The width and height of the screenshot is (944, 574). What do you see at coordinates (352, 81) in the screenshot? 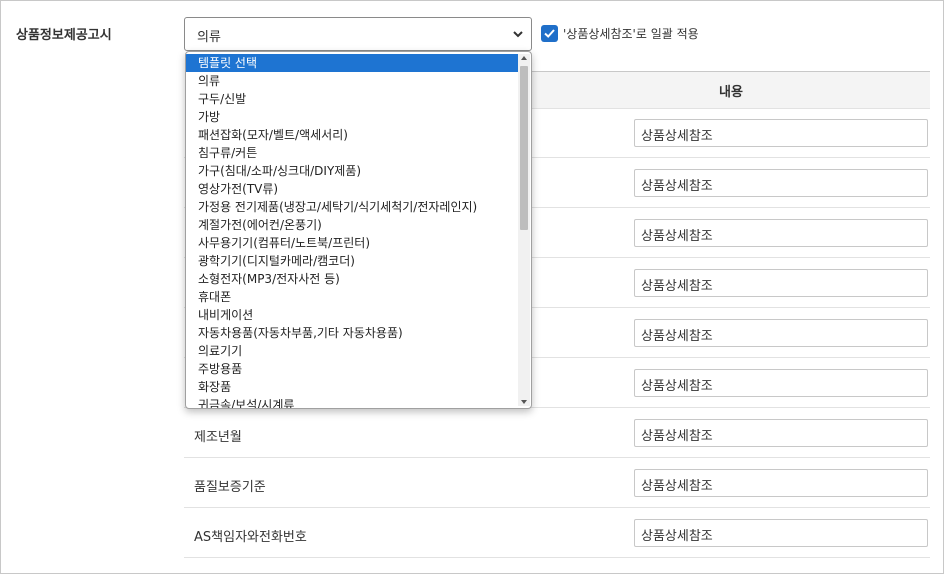
I see `dropdown-option: 의류` at bounding box center [352, 81].